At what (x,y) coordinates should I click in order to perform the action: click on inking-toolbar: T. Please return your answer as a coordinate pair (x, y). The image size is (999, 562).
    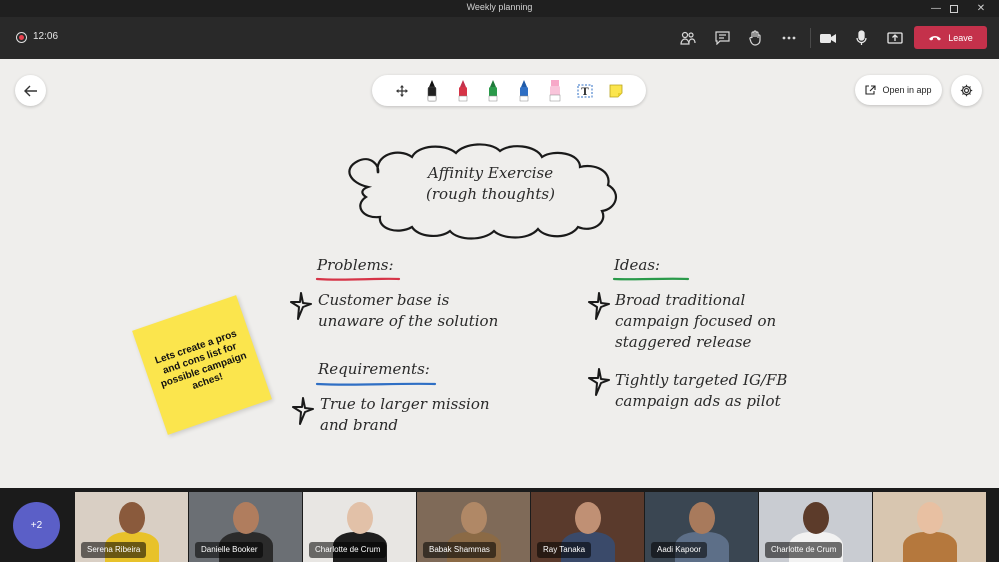
    Looking at the image, I should click on (509, 90).